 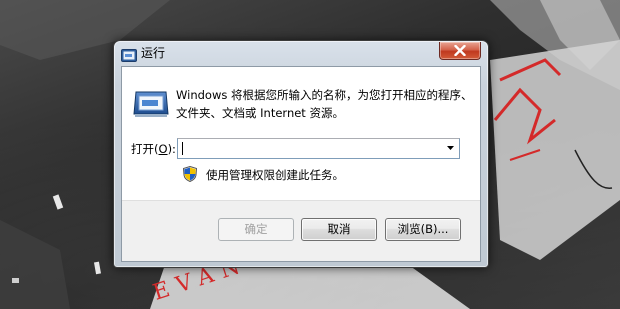 I want to click on close-icon, so click(x=460, y=50).